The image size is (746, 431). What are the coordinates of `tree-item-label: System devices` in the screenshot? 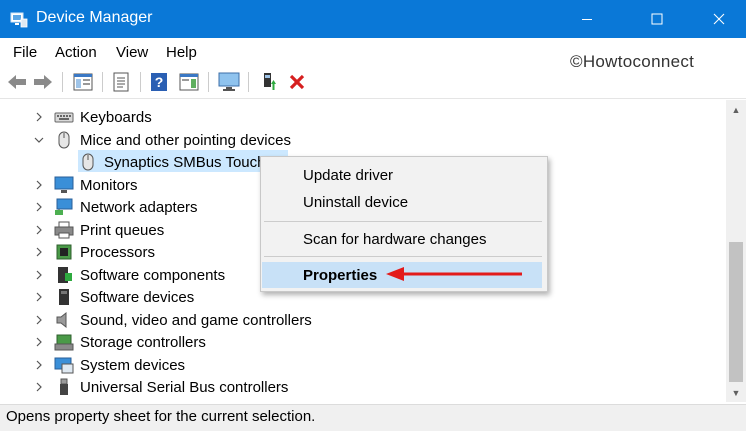 It's located at (133, 365).